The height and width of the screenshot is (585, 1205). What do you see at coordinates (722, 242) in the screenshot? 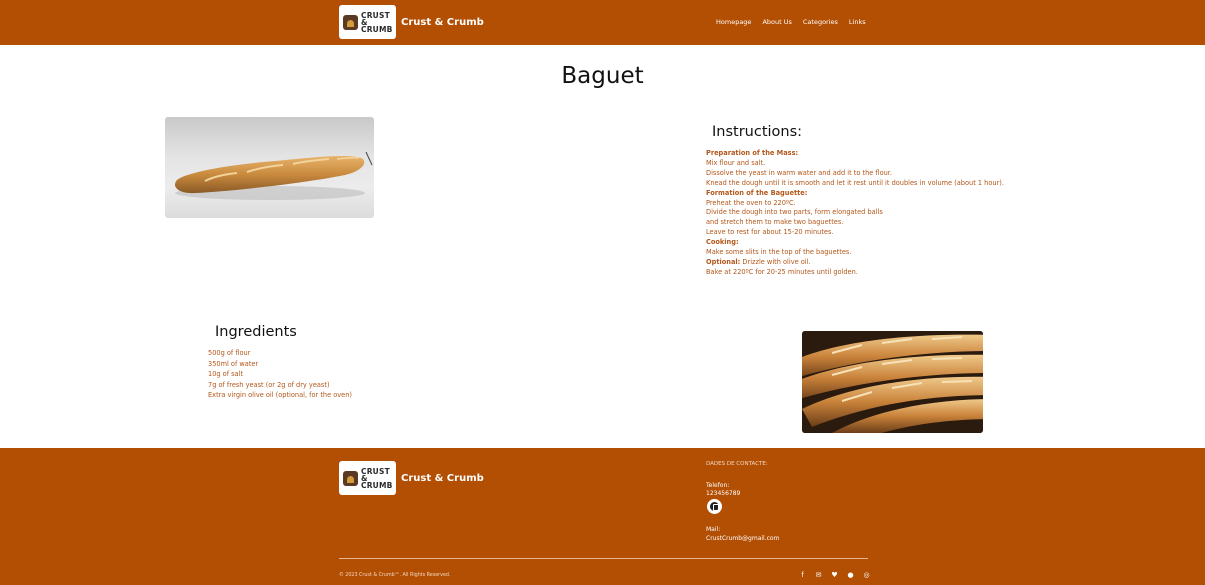
I see `instructions-step-heading: Cooking:` at bounding box center [722, 242].